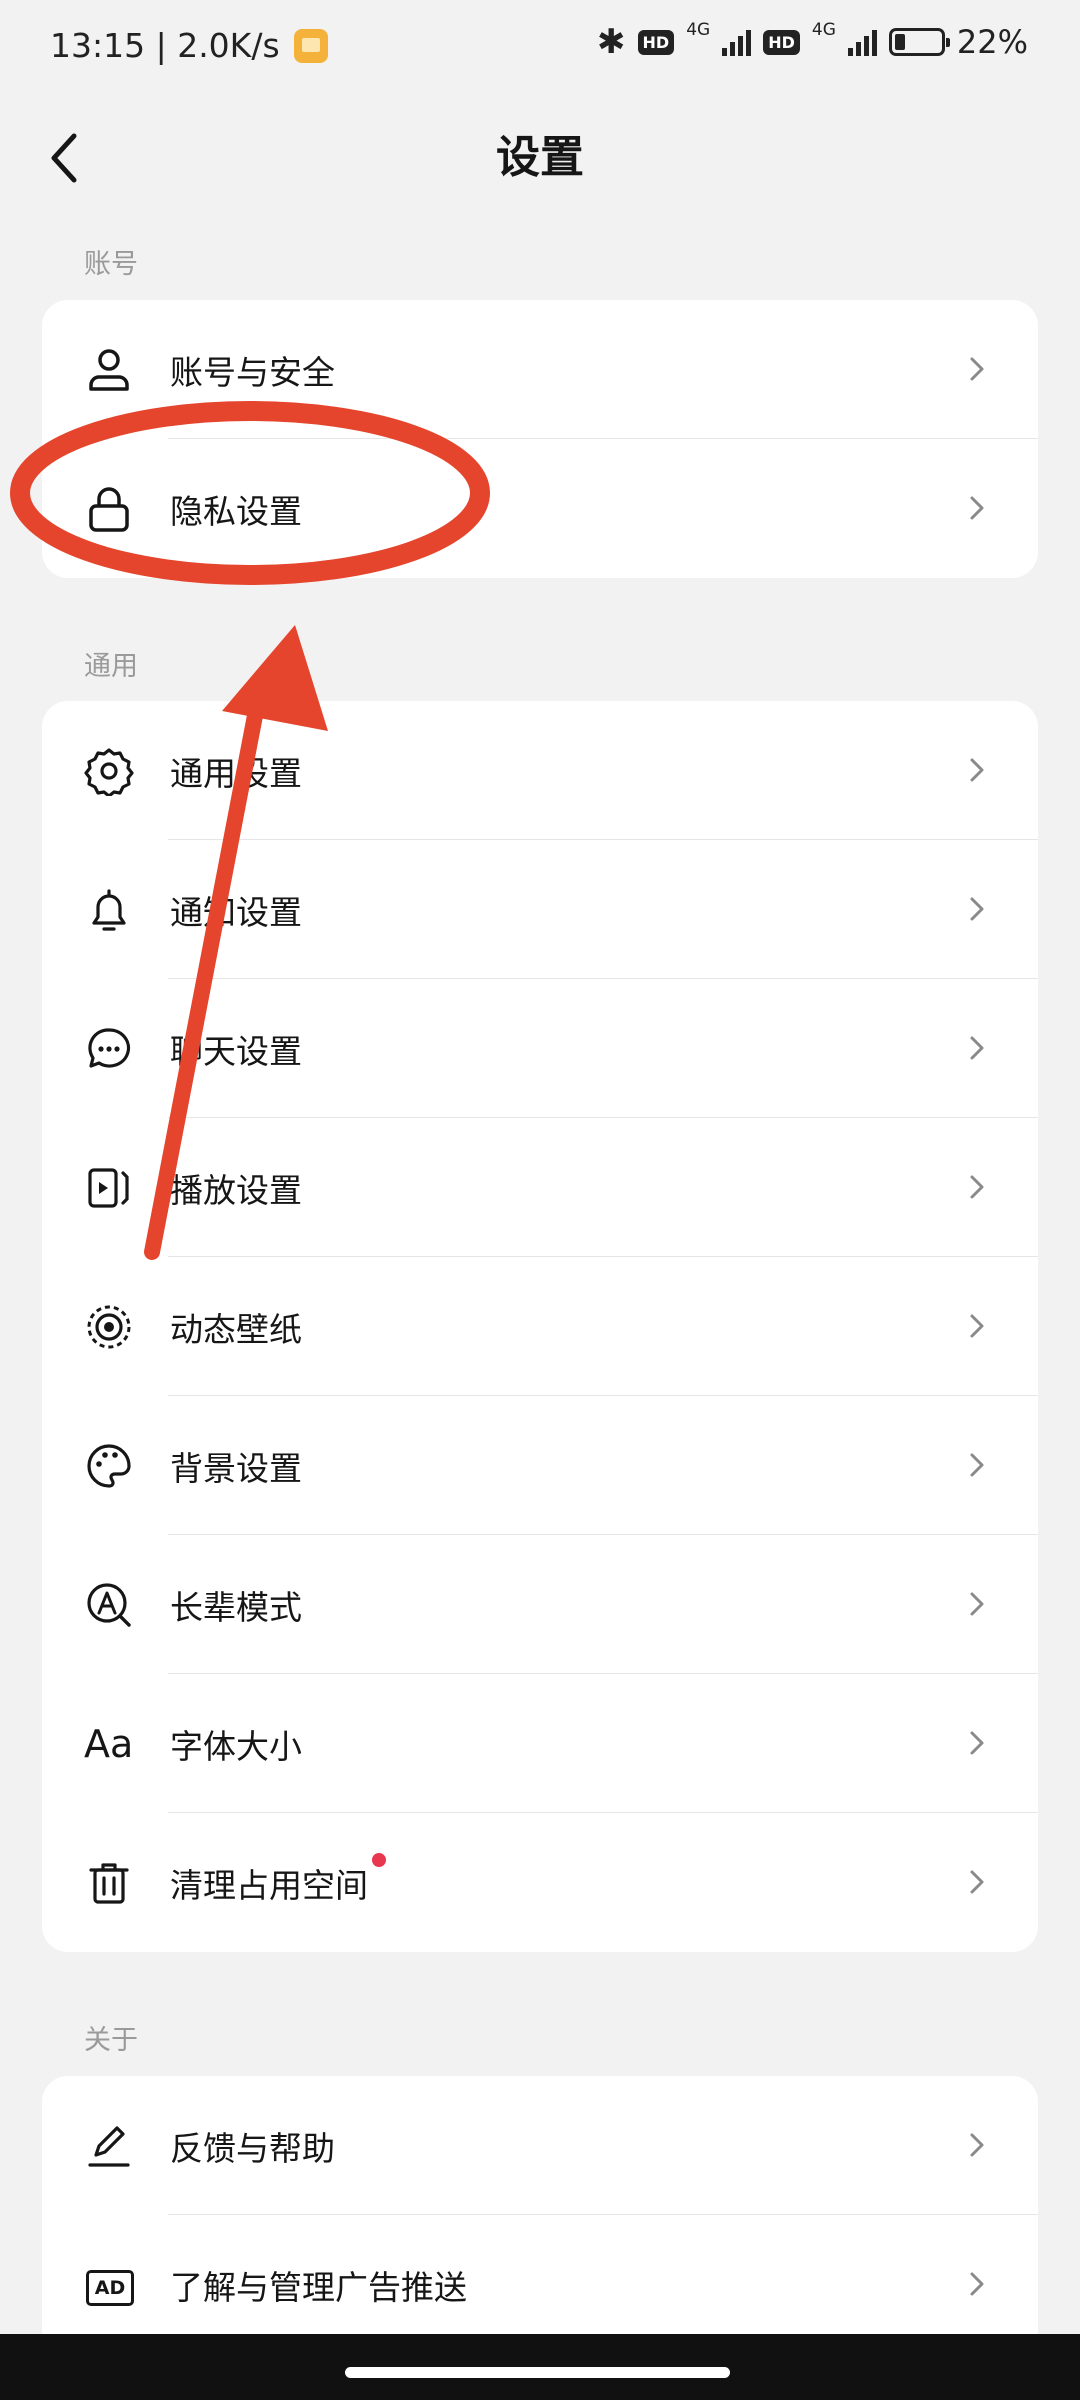  Describe the element at coordinates (236, 1746) in the screenshot. I see `row-label: 字体大小` at that location.